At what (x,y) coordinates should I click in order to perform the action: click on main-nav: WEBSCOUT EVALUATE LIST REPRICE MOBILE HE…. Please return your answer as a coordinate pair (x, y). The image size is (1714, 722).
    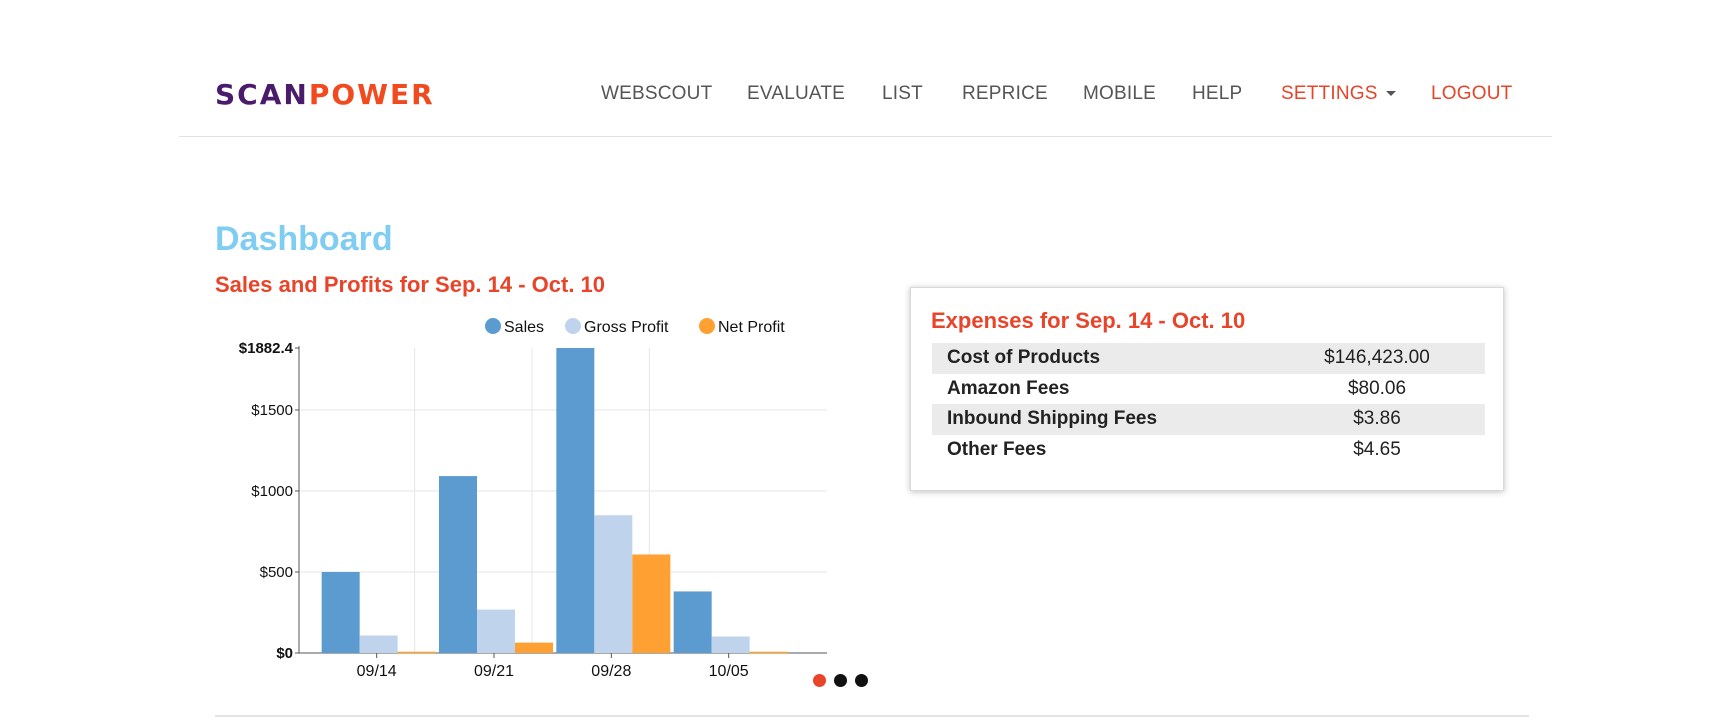
    Looking at the image, I should click on (857, 94).